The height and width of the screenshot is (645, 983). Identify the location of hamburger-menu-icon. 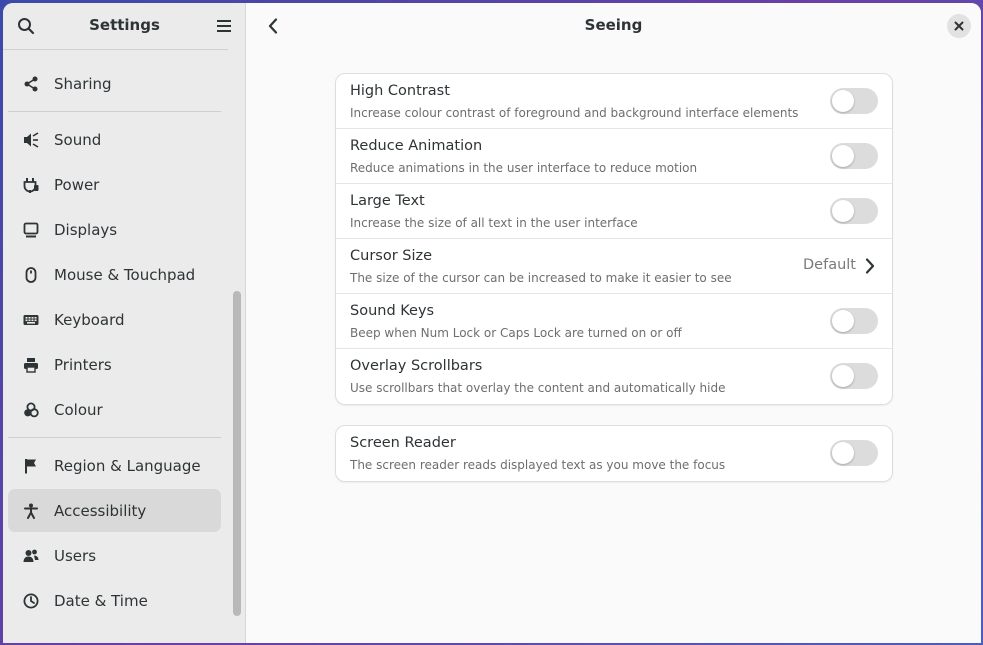
(224, 26).